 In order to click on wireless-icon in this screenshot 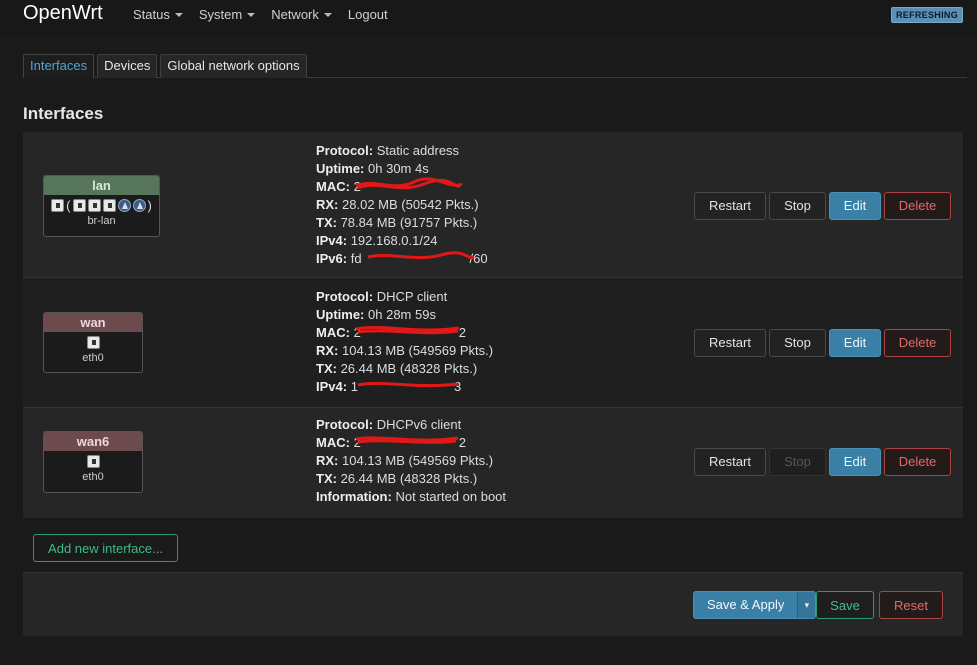, I will do `click(124, 205)`.